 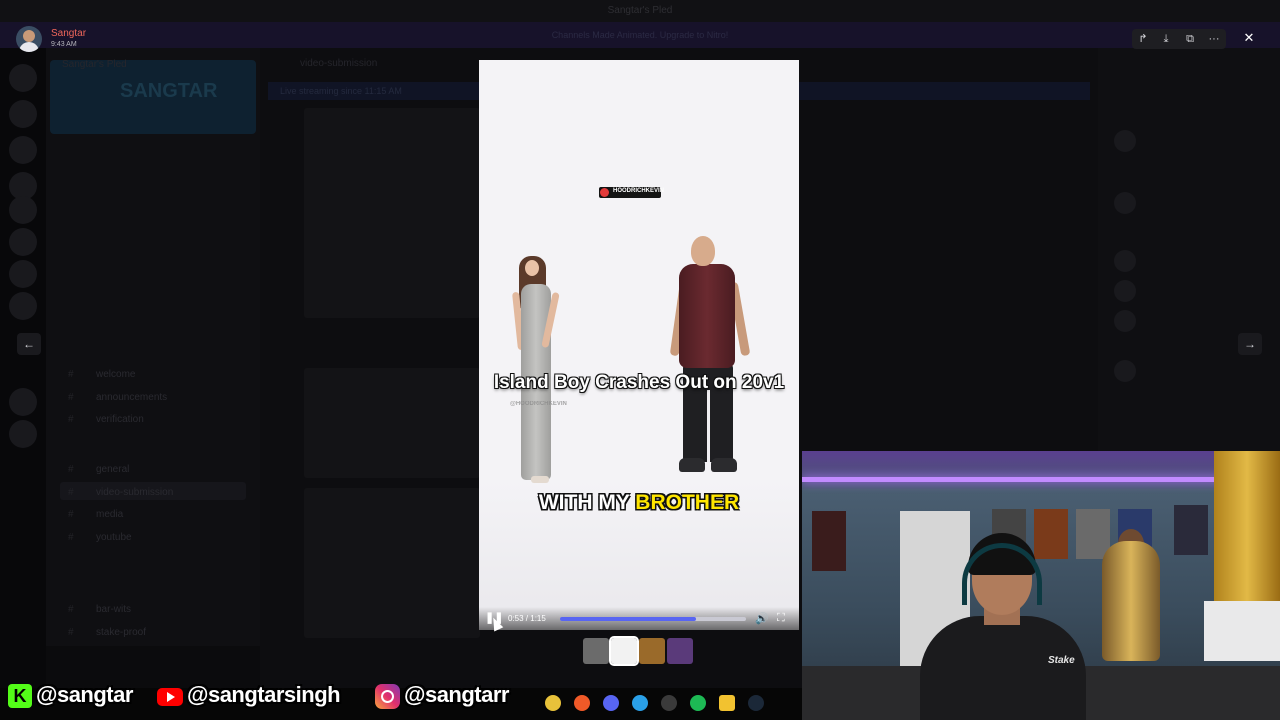 I want to click on watermark-badge: HOODRICHKEVIN, so click(x=632, y=192).